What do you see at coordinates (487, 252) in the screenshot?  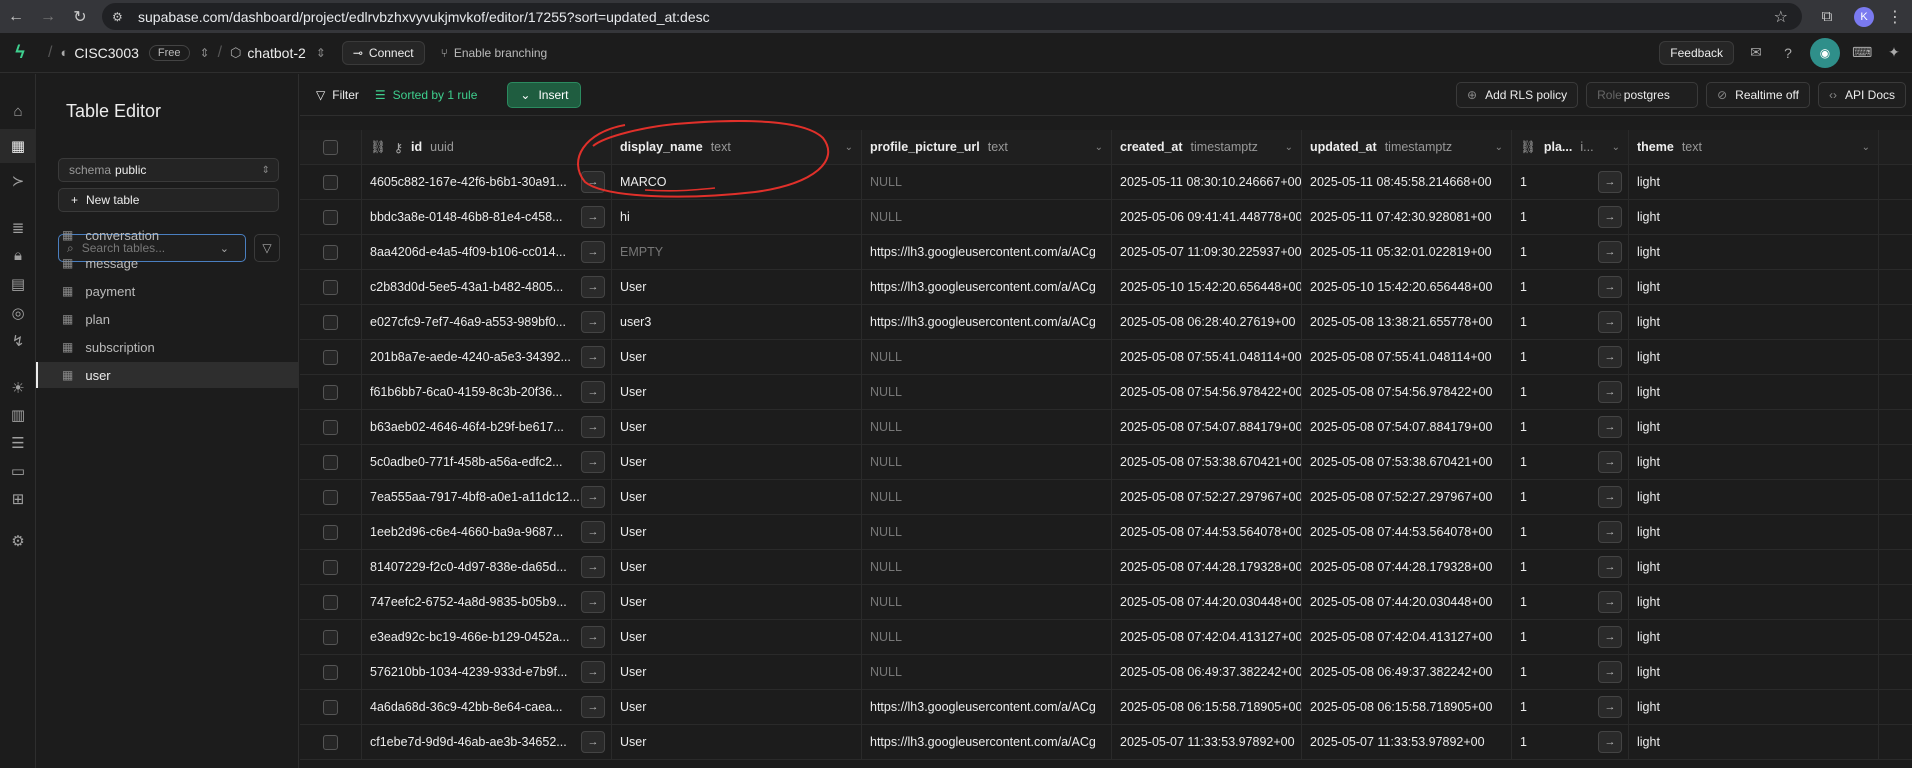 I see `grid-cell: 8aa4206d-e4a5-4f09-b106-cc014... →` at bounding box center [487, 252].